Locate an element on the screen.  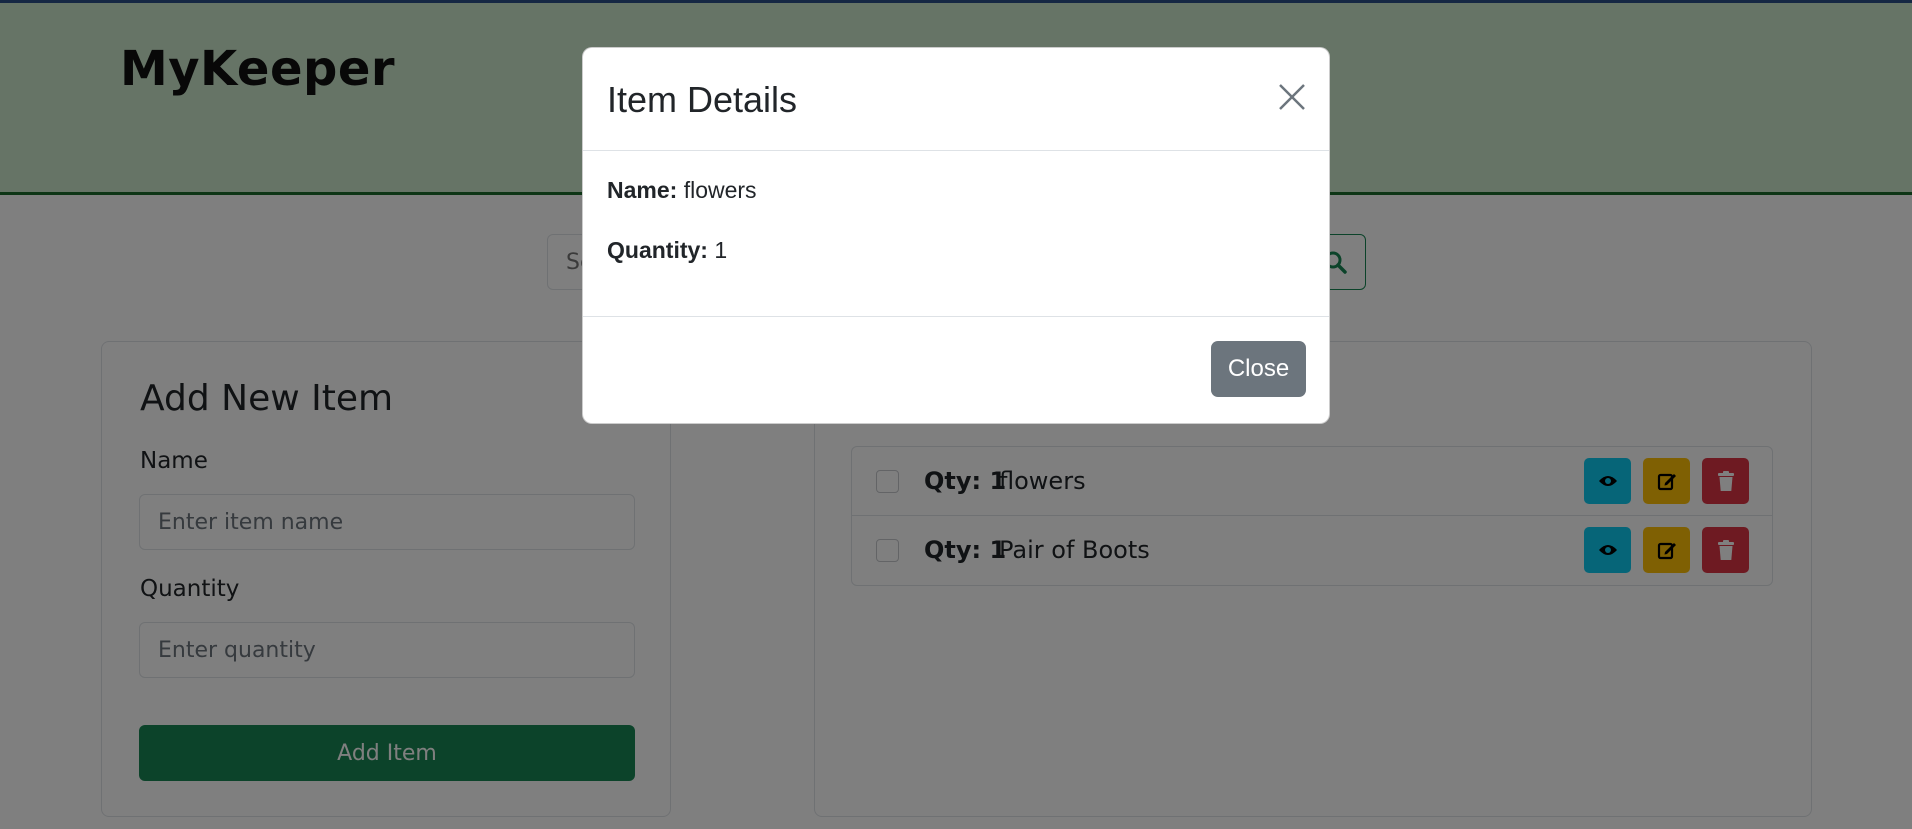
detail-quantity-row: Quantity: 1 is located at coordinates (667, 250).